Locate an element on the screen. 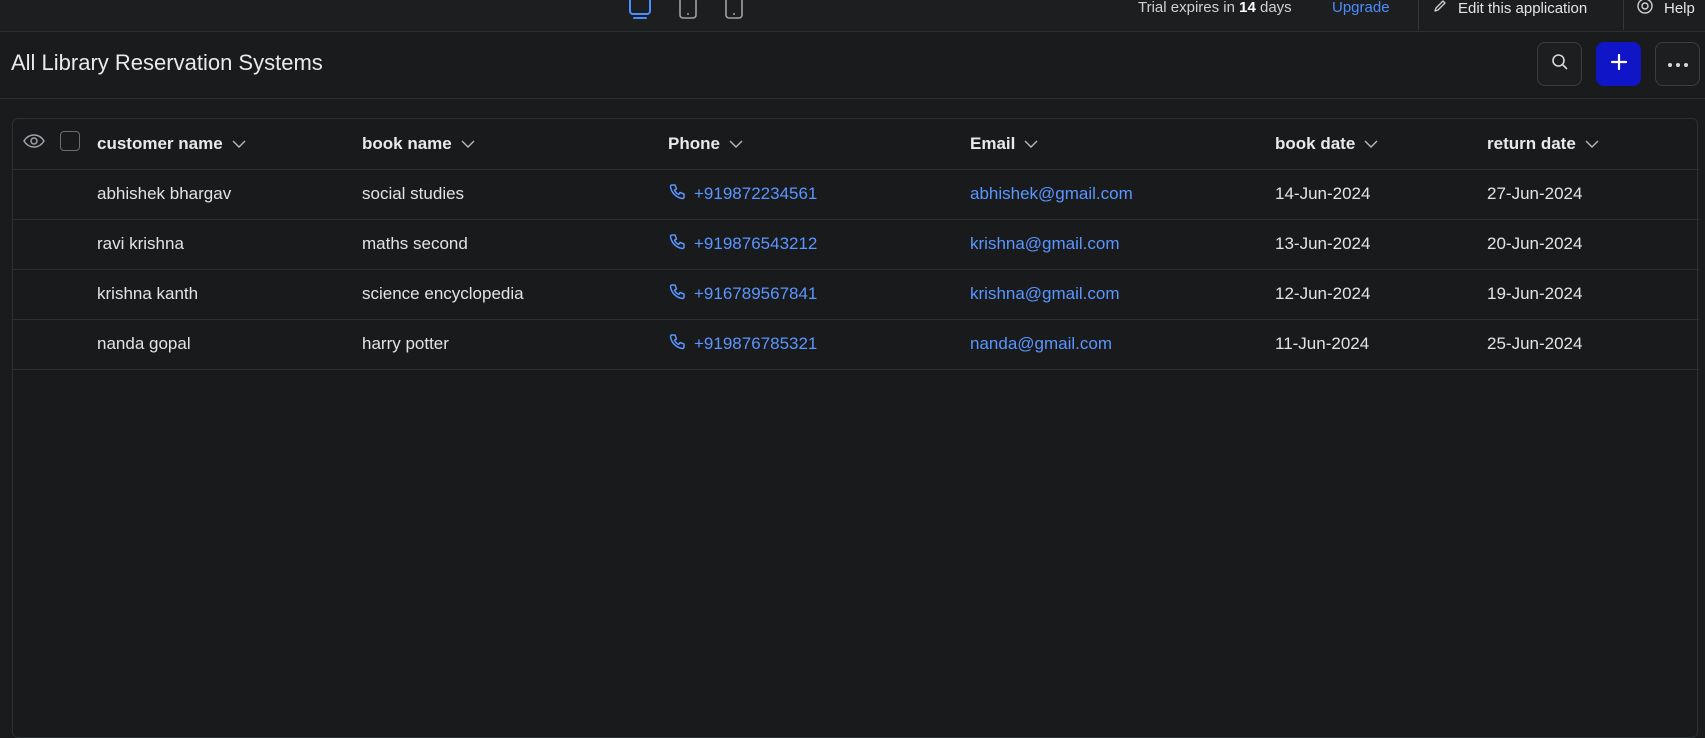 Image resolution: width=1705 pixels, height=738 pixels. search-button is located at coordinates (1559, 64).